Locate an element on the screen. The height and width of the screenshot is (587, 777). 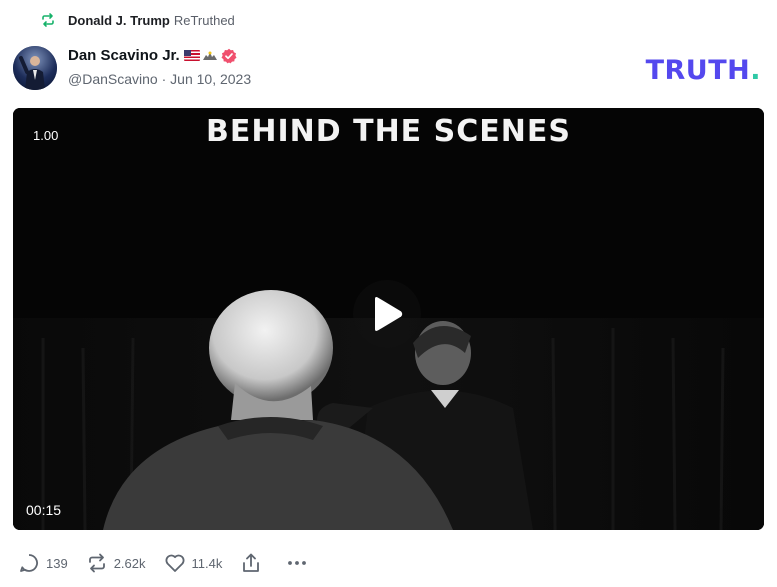
like-button: 11.4k is located at coordinates (193, 563).